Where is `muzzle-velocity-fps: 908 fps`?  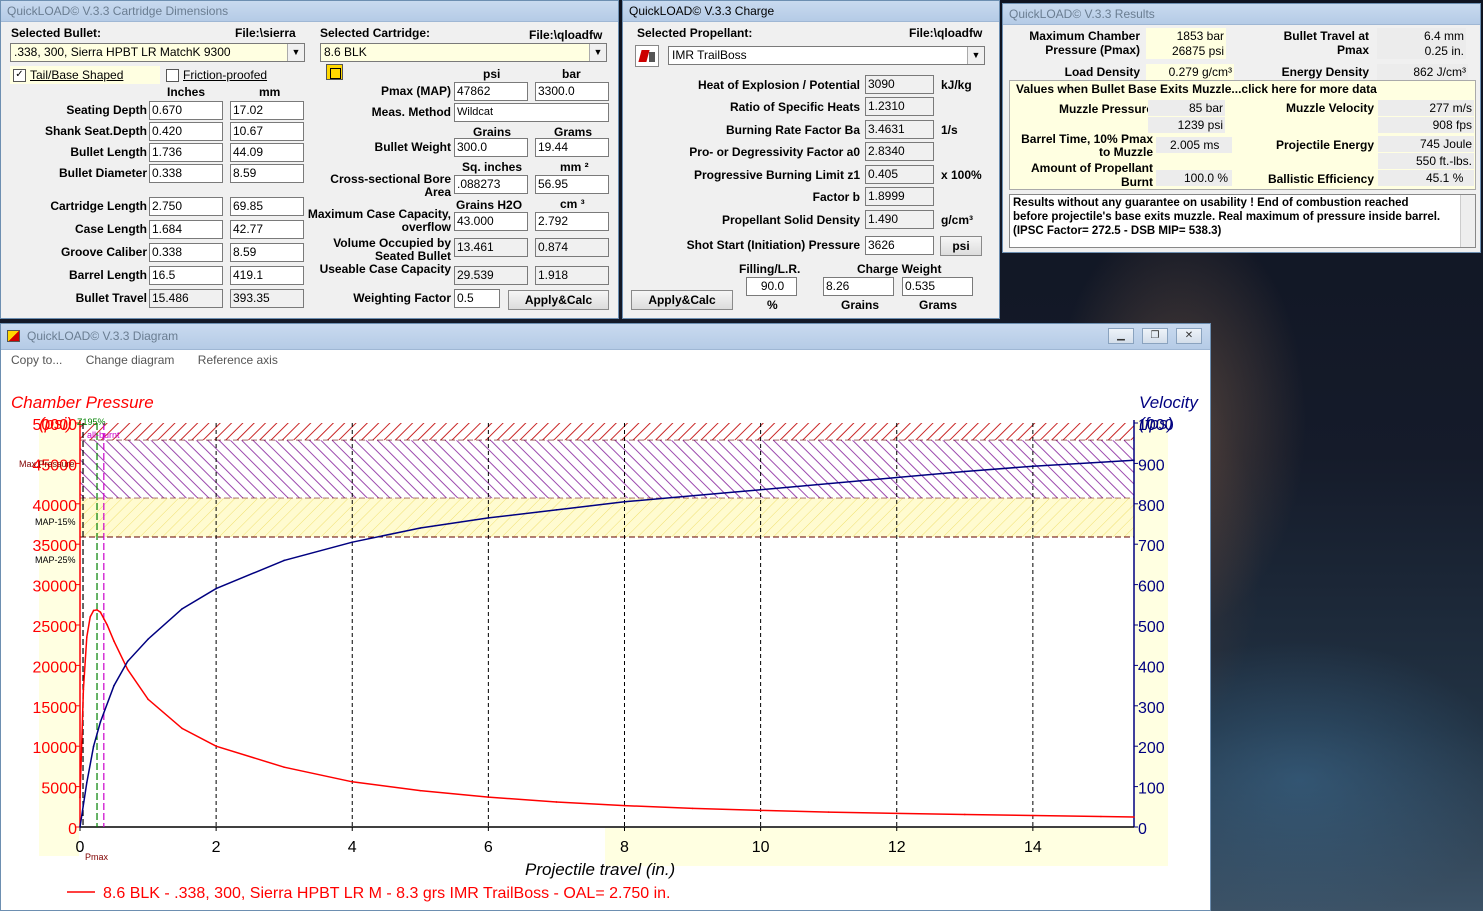 muzzle-velocity-fps: 908 fps is located at coordinates (1426, 125).